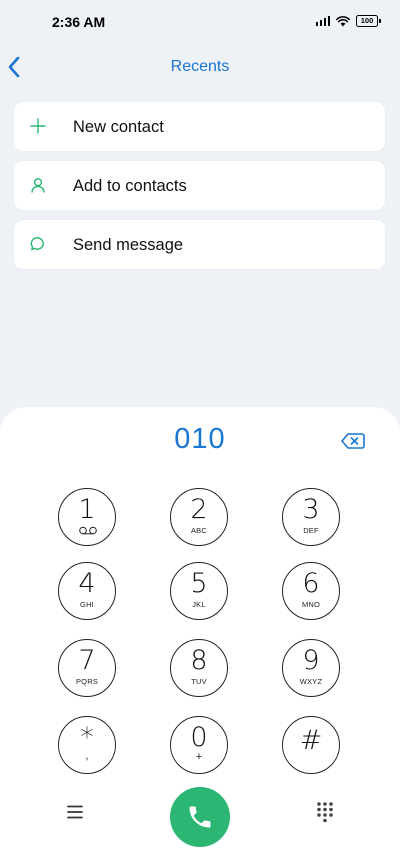 This screenshot has width=400, height=866. I want to click on signal-icon, so click(322, 21).